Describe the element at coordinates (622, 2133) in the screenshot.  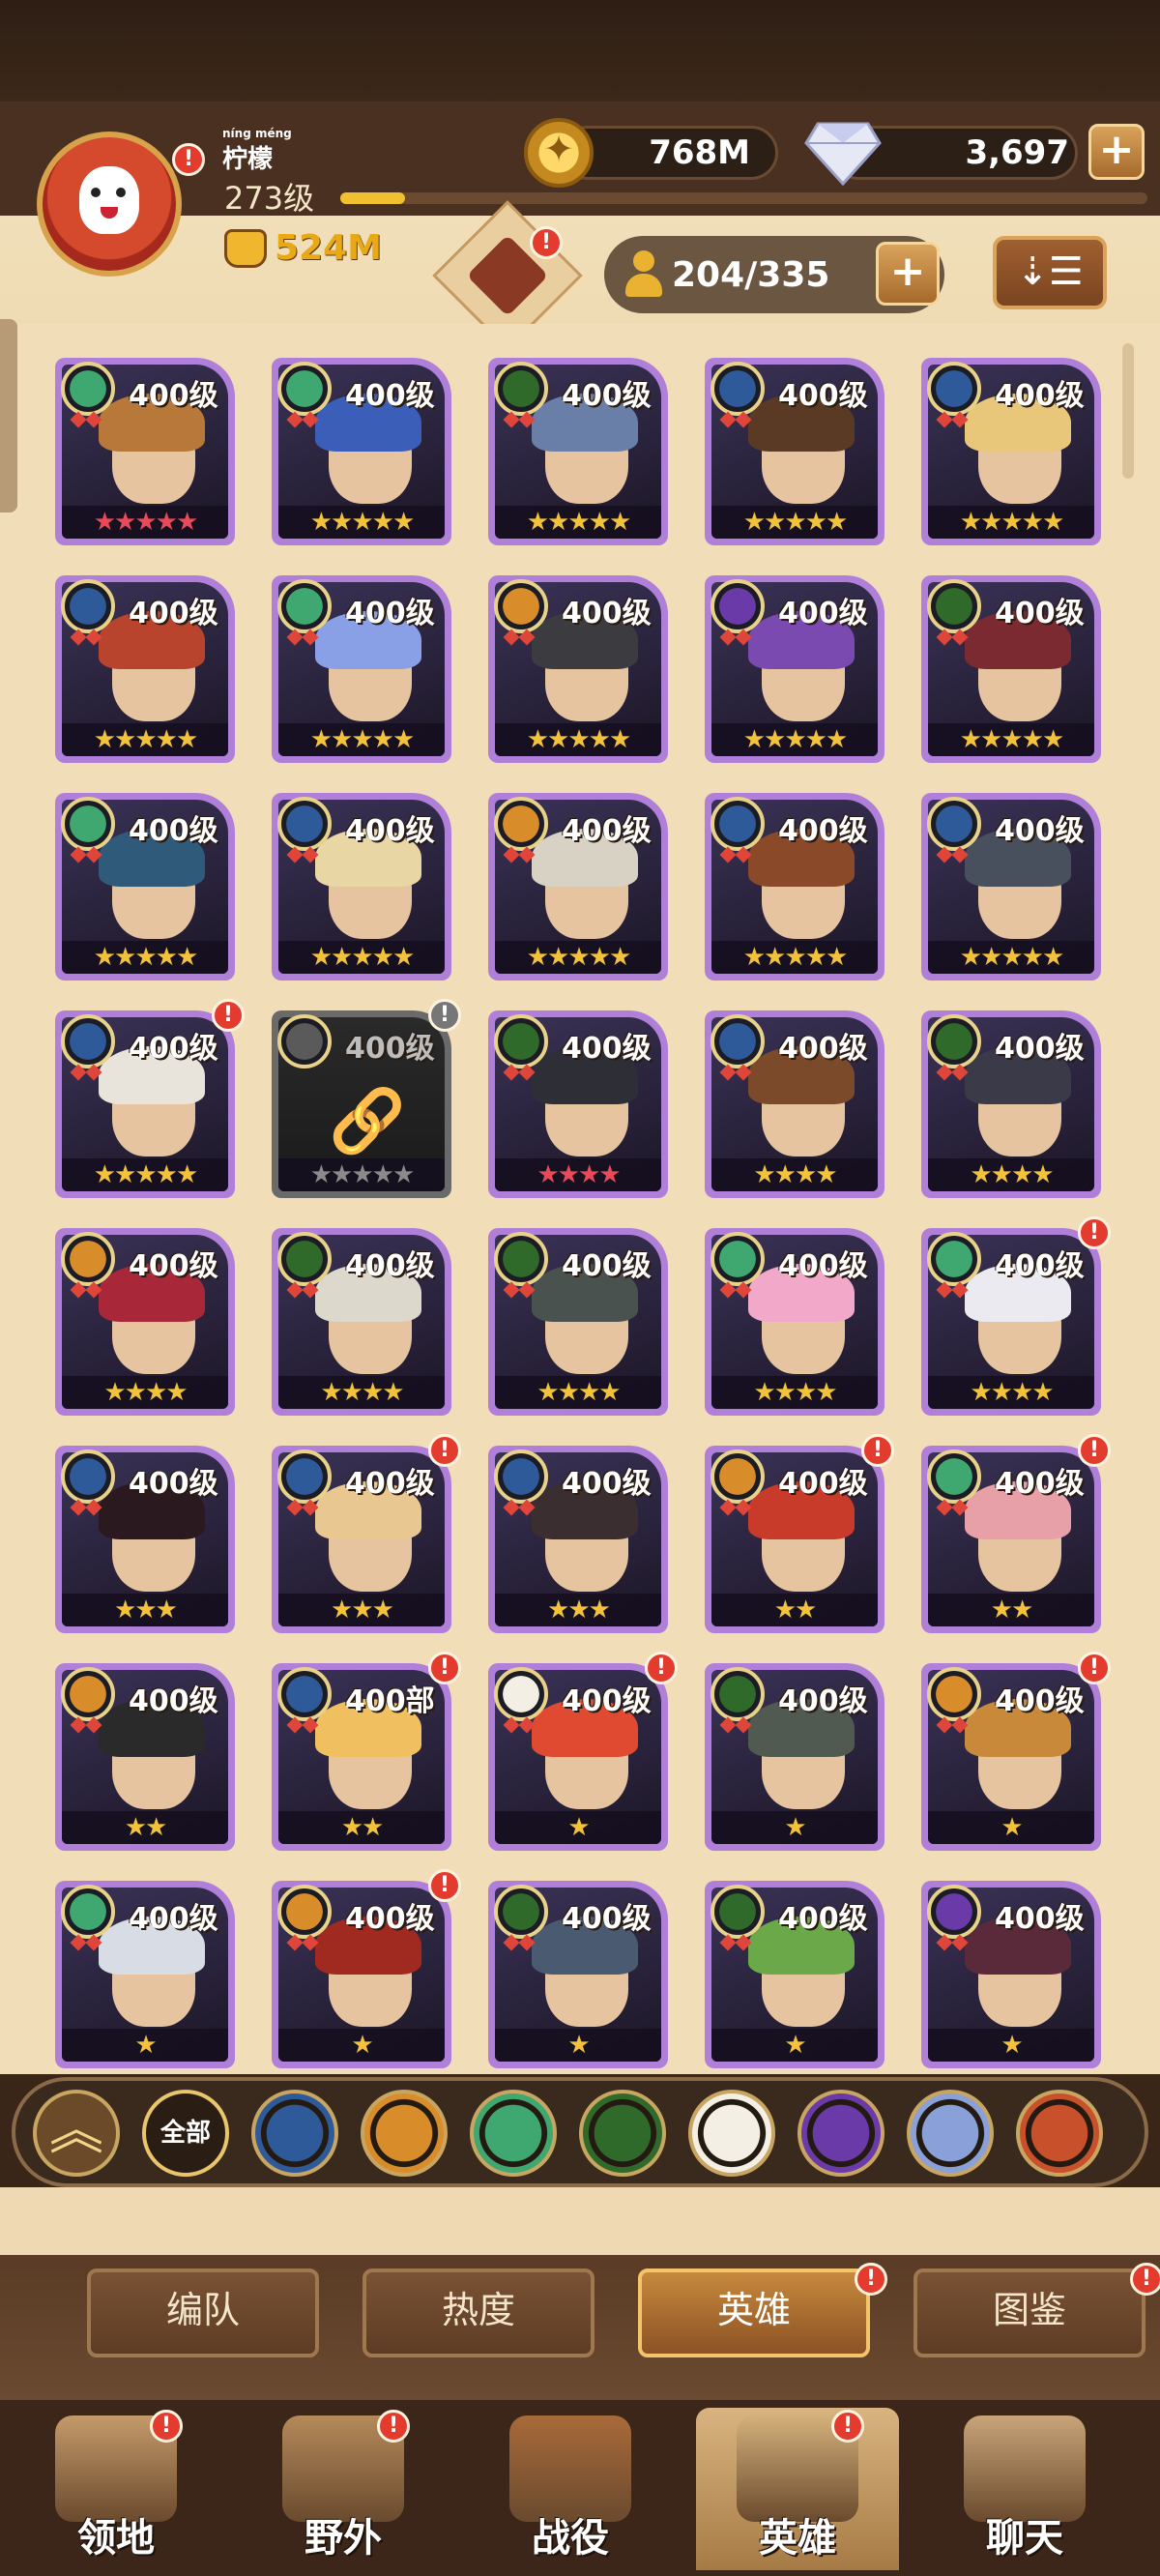
I see `filter-graveborn-icon` at that location.